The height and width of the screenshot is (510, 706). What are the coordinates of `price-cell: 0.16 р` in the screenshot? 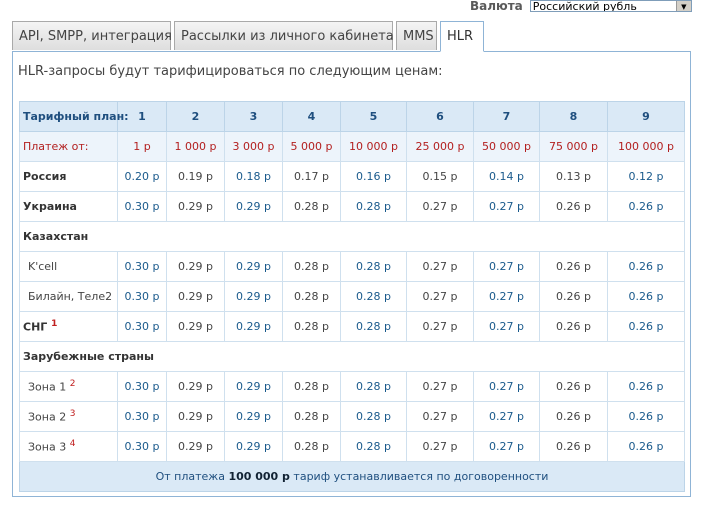 It's located at (373, 176).